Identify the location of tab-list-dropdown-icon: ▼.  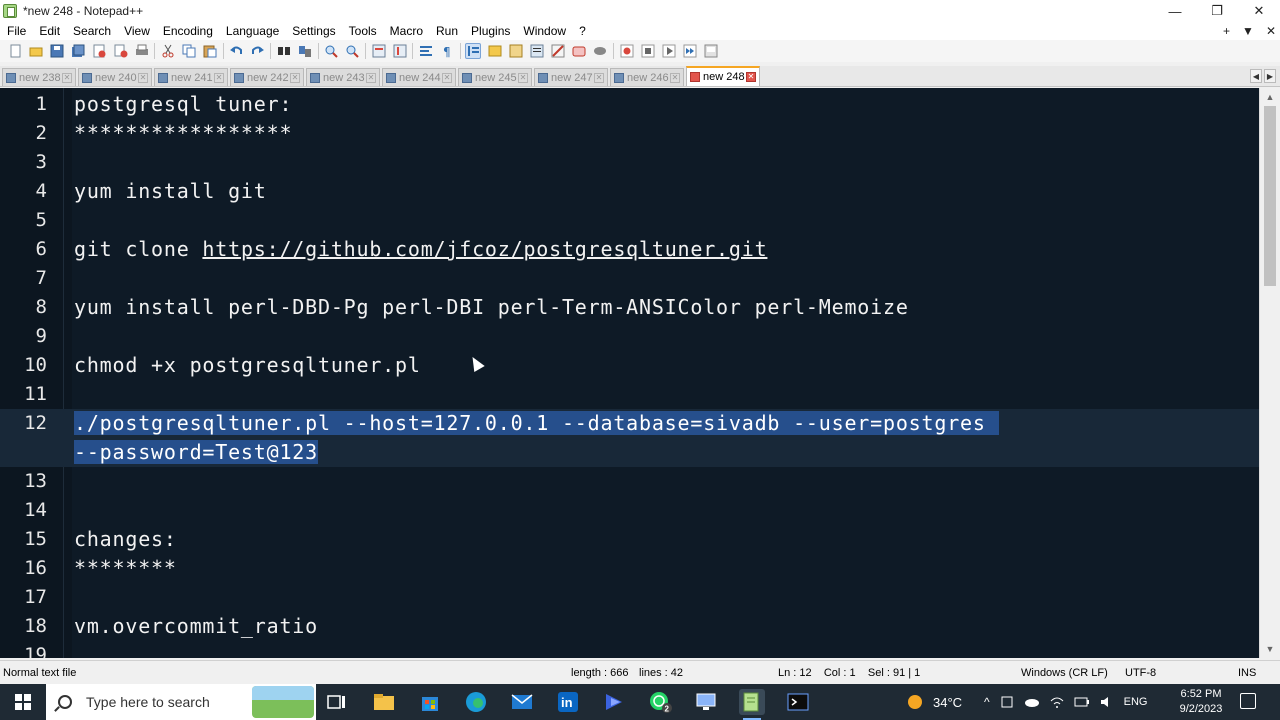
(1248, 31).